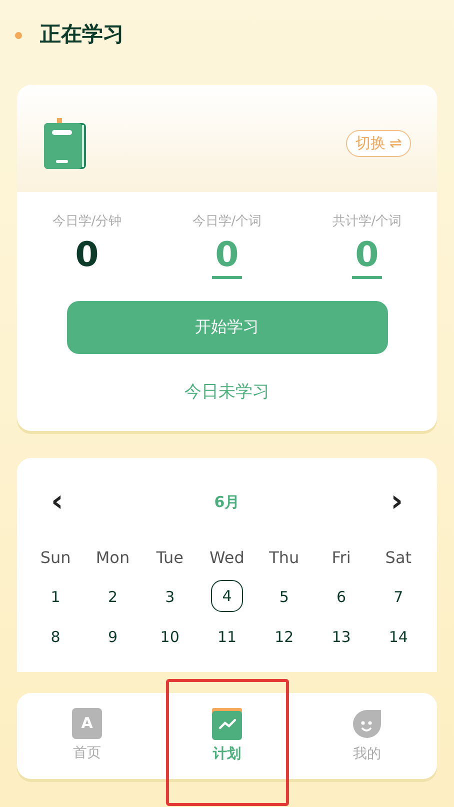  I want to click on calendar-day: 3, so click(170, 596).